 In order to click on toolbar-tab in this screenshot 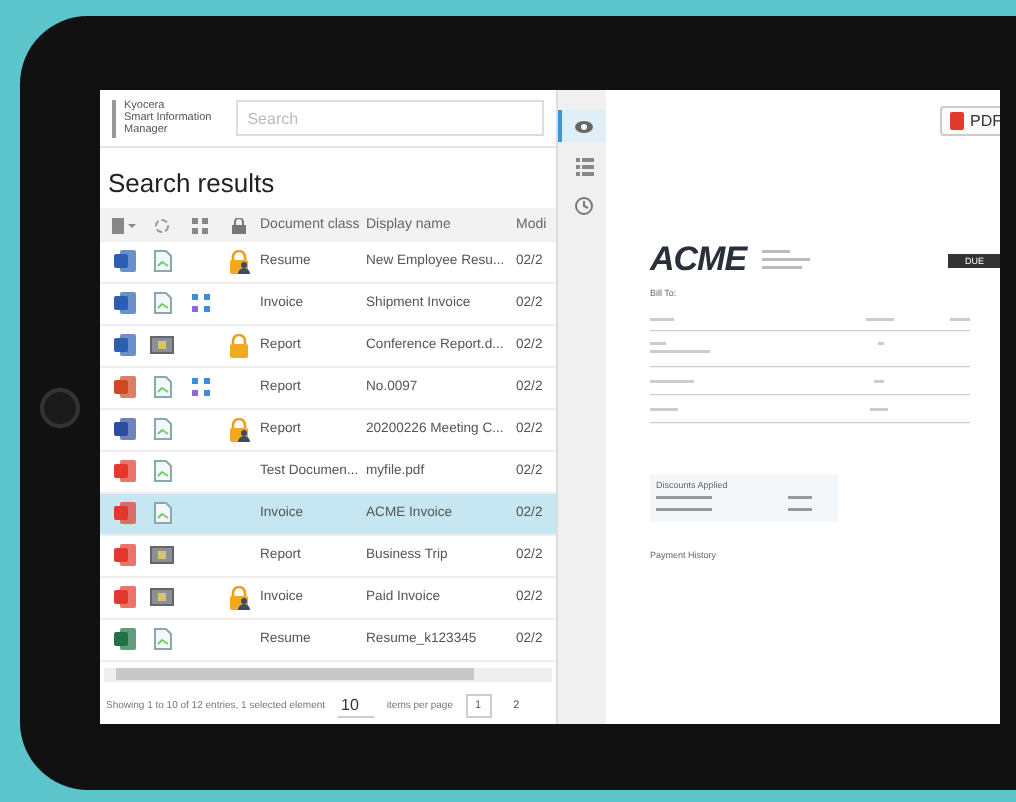, I will do `click(582, 126)`.